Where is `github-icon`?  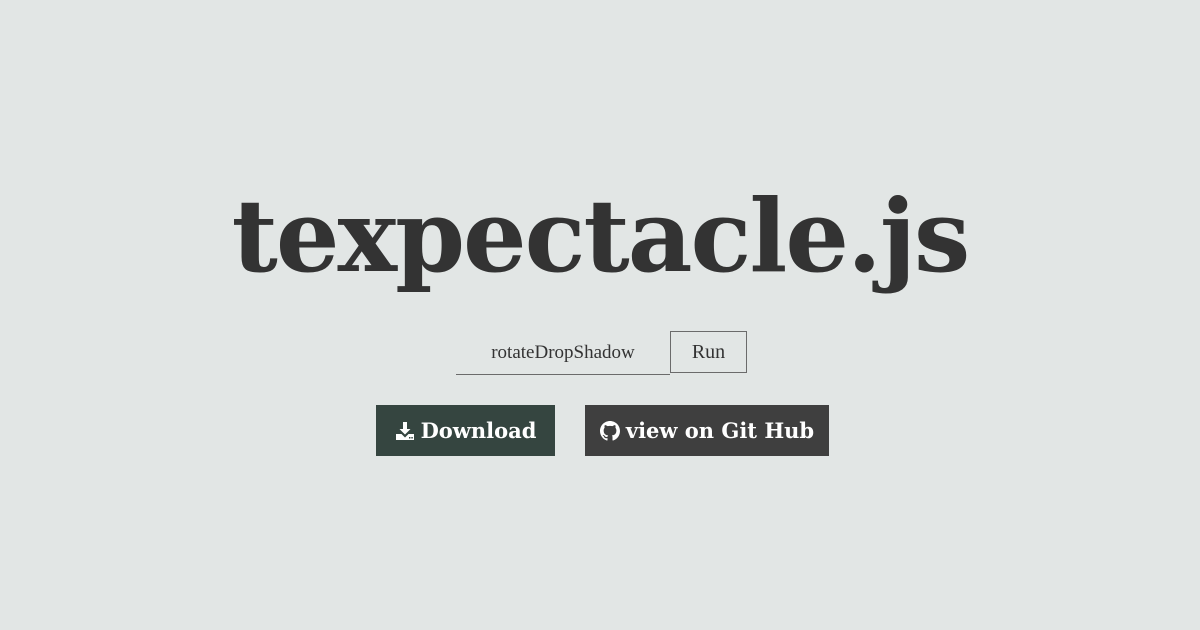
github-icon is located at coordinates (609, 430).